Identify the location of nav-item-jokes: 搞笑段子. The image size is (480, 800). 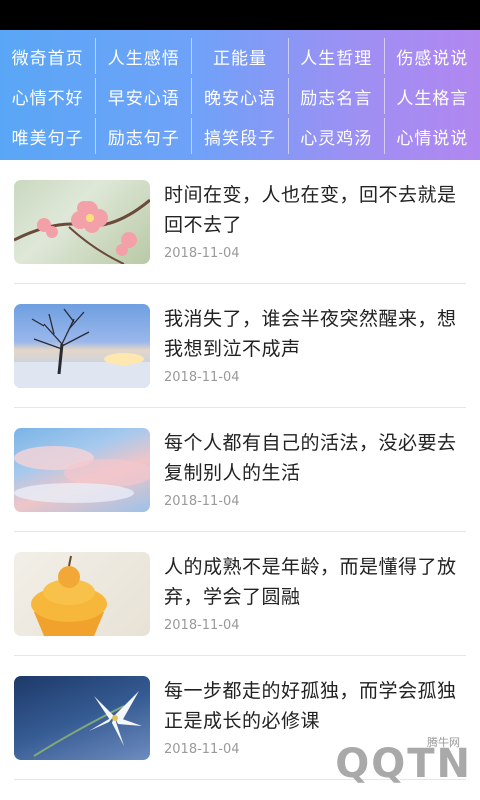
(240, 136).